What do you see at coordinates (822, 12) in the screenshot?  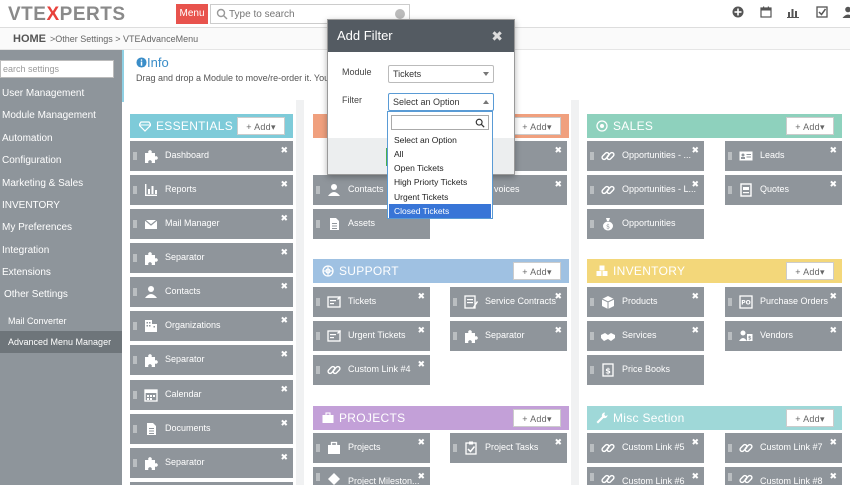 I see `tasks-icon` at bounding box center [822, 12].